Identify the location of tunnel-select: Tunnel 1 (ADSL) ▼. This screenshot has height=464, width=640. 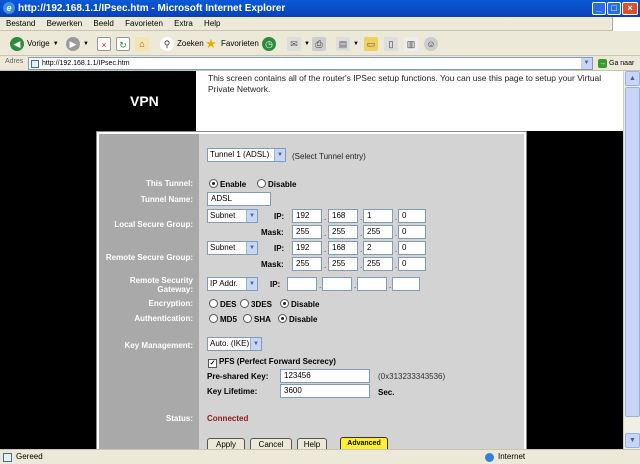
(246, 155).